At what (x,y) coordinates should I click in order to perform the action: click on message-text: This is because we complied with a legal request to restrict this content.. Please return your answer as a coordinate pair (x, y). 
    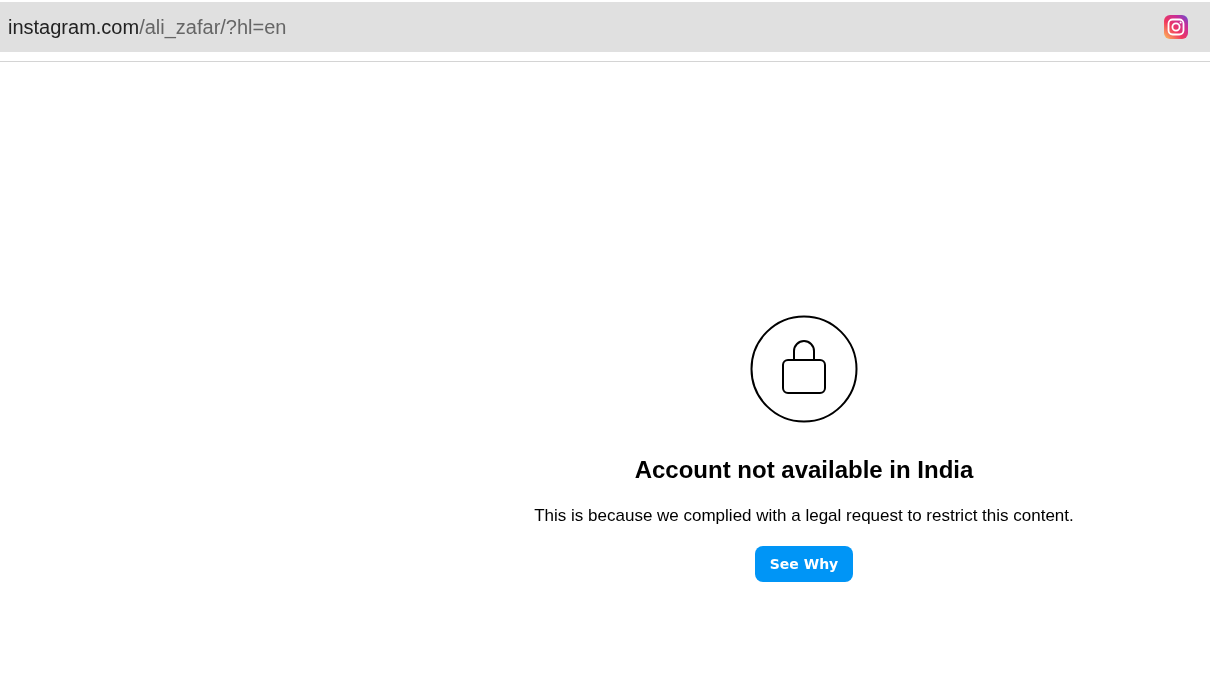
    Looking at the image, I should click on (804, 516).